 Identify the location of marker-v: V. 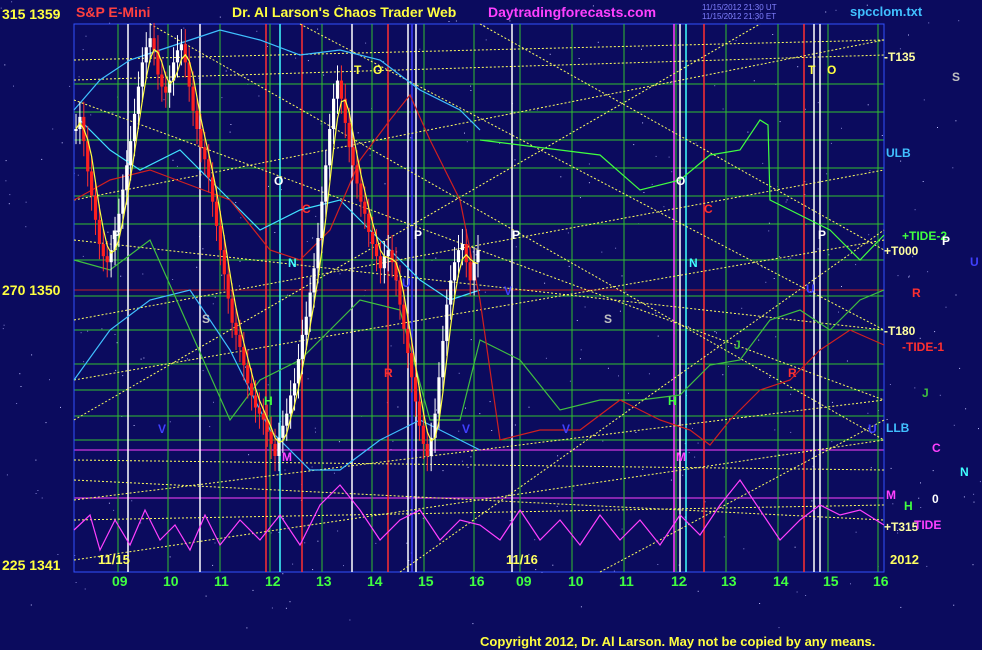
(566, 429).